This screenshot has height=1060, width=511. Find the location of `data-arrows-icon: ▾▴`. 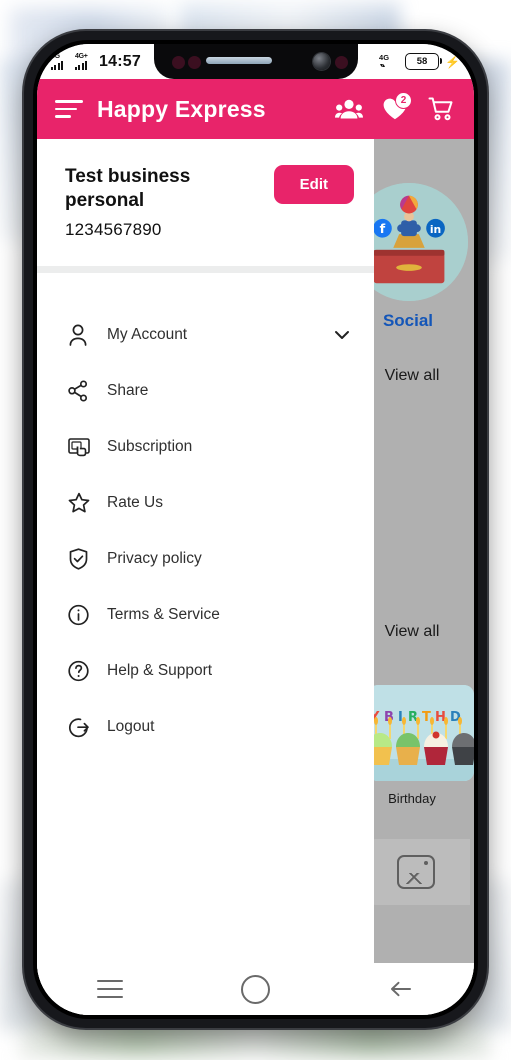

data-arrows-icon: ▾▴ is located at coordinates (382, 66).